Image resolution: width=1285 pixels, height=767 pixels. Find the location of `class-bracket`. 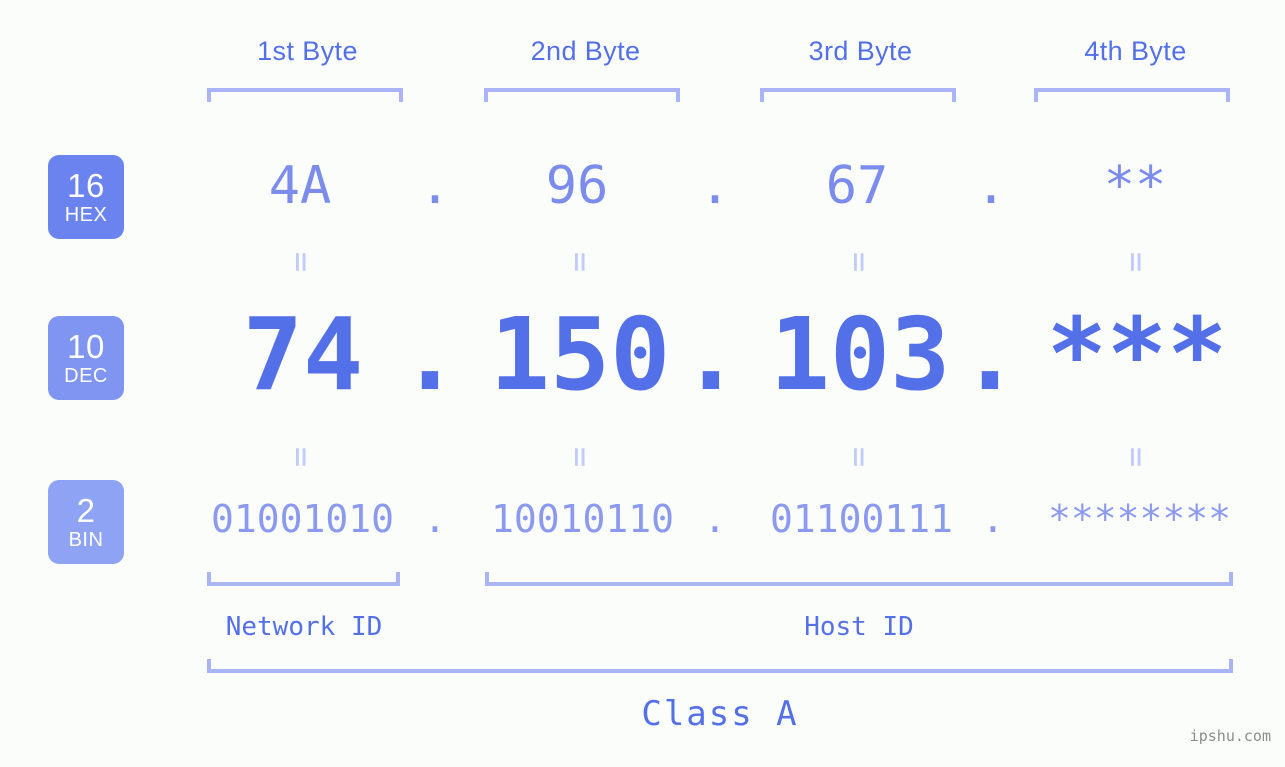

class-bracket is located at coordinates (720, 666).